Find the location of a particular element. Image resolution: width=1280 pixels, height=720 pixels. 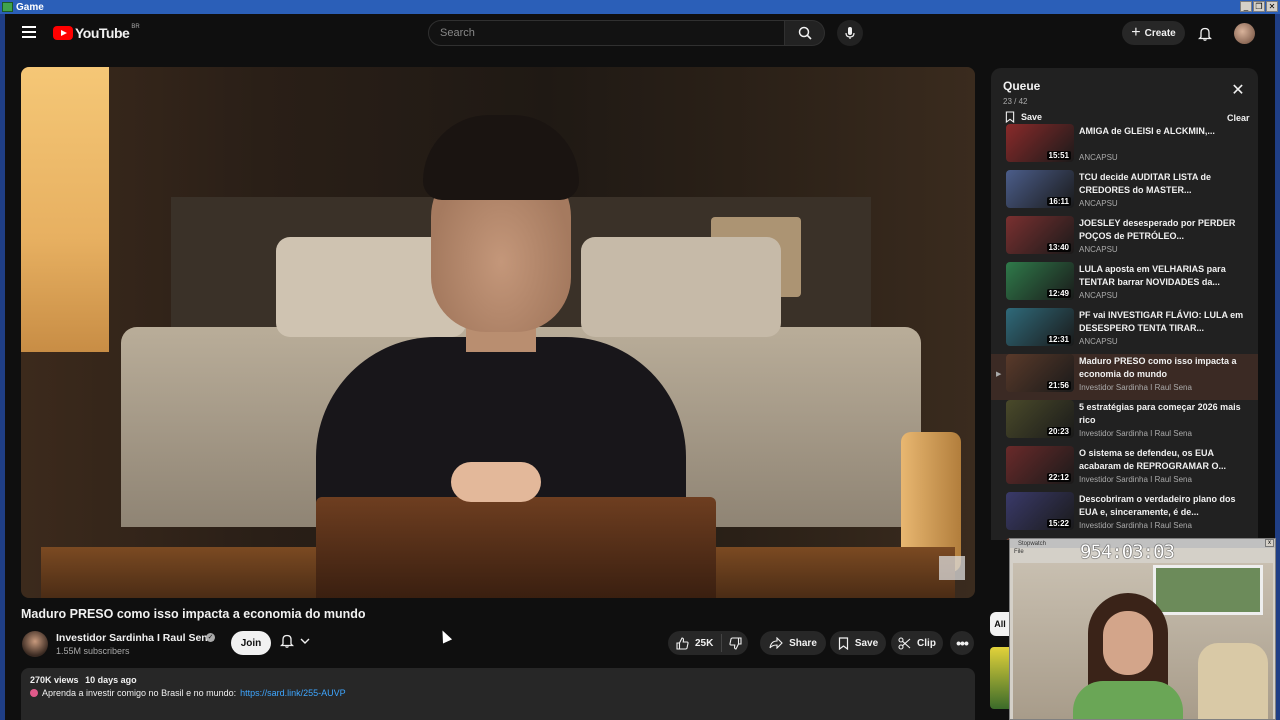

bookmark-icon is located at coordinates (1010, 117).